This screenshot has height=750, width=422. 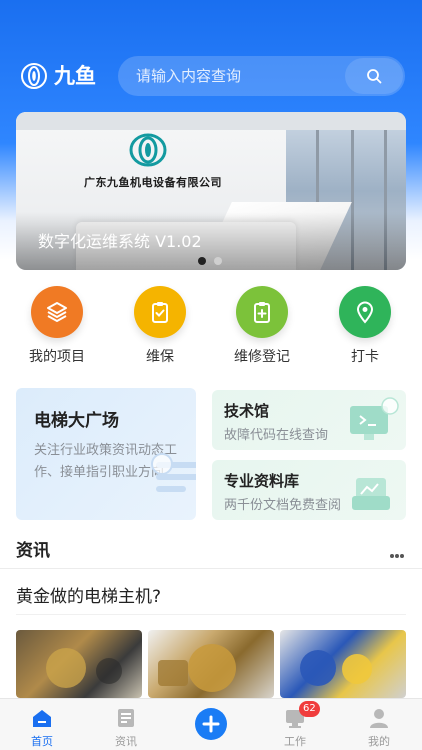 What do you see at coordinates (379, 718) in the screenshot?
I see `user-icon` at bounding box center [379, 718].